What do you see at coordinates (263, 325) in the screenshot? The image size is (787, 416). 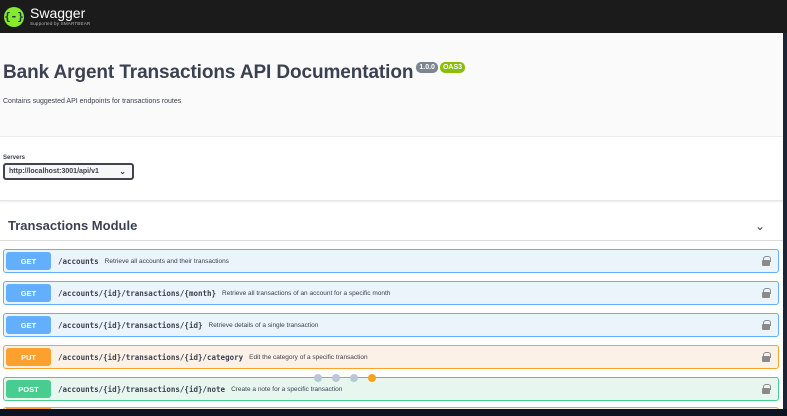 I see `operation-summary: Retrieve details of a single transaction` at bounding box center [263, 325].